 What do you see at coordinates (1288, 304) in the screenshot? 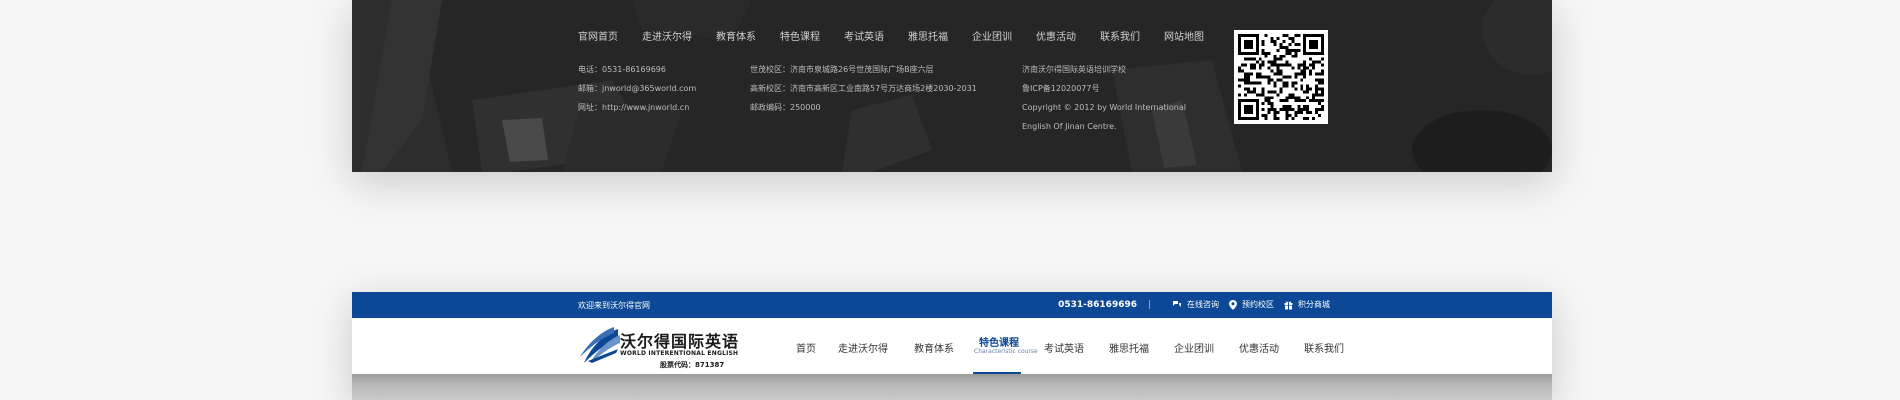
I see `gift-icon` at bounding box center [1288, 304].